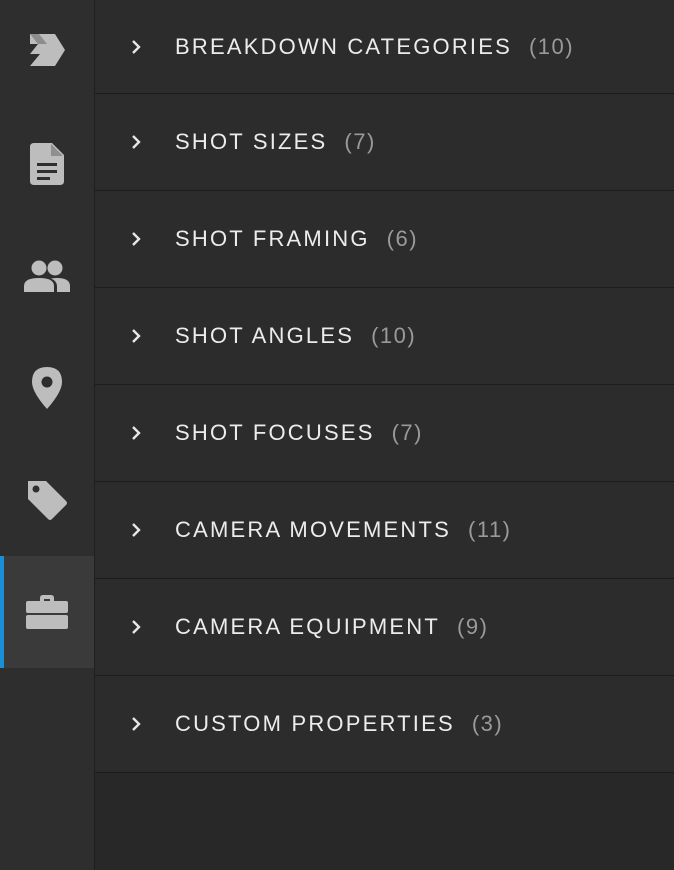 This screenshot has height=870, width=674. What do you see at coordinates (487, 723) in the screenshot?
I see `category-count: (3)` at bounding box center [487, 723].